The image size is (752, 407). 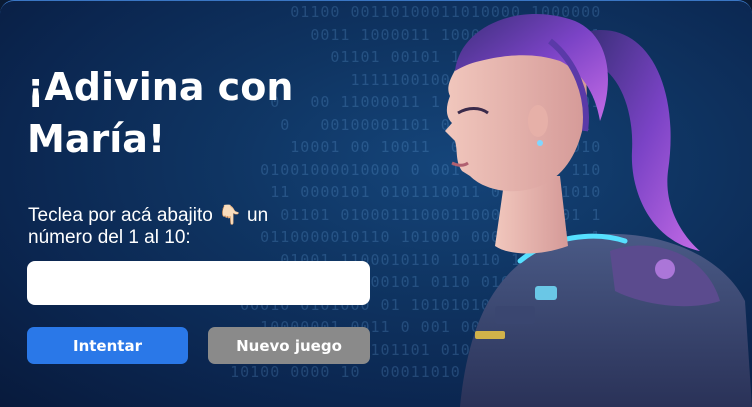 I want to click on guess-input, so click(x=198, y=283).